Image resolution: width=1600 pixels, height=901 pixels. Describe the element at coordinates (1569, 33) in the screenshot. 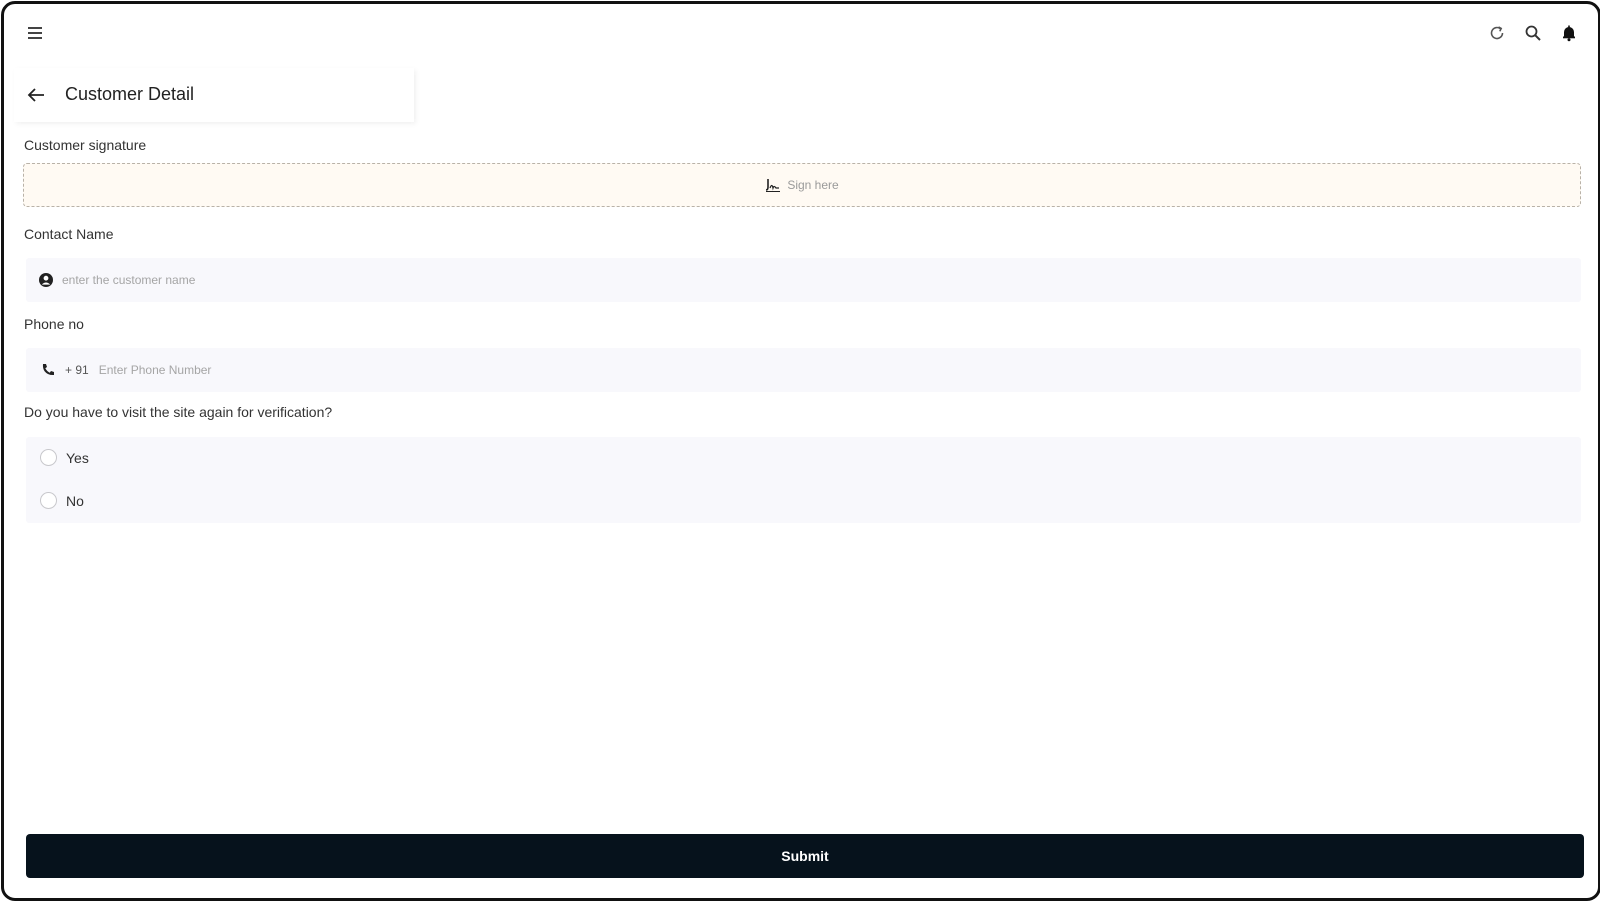

I see `bell-icon` at that location.